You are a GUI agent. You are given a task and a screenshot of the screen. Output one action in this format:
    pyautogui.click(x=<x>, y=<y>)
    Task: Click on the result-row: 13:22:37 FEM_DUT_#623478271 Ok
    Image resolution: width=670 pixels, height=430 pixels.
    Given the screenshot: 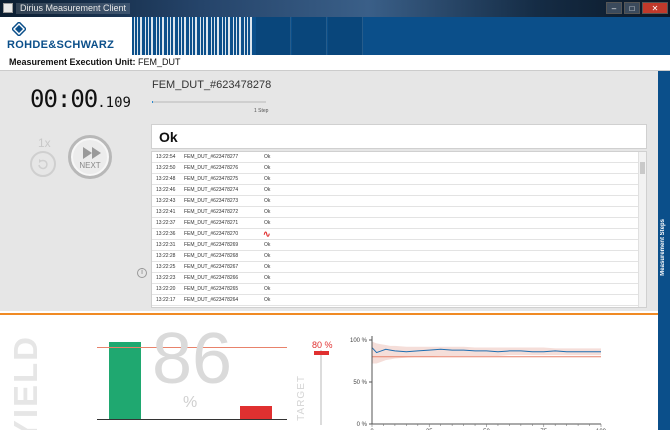 What is the action you would take?
    pyautogui.click(x=395, y=224)
    